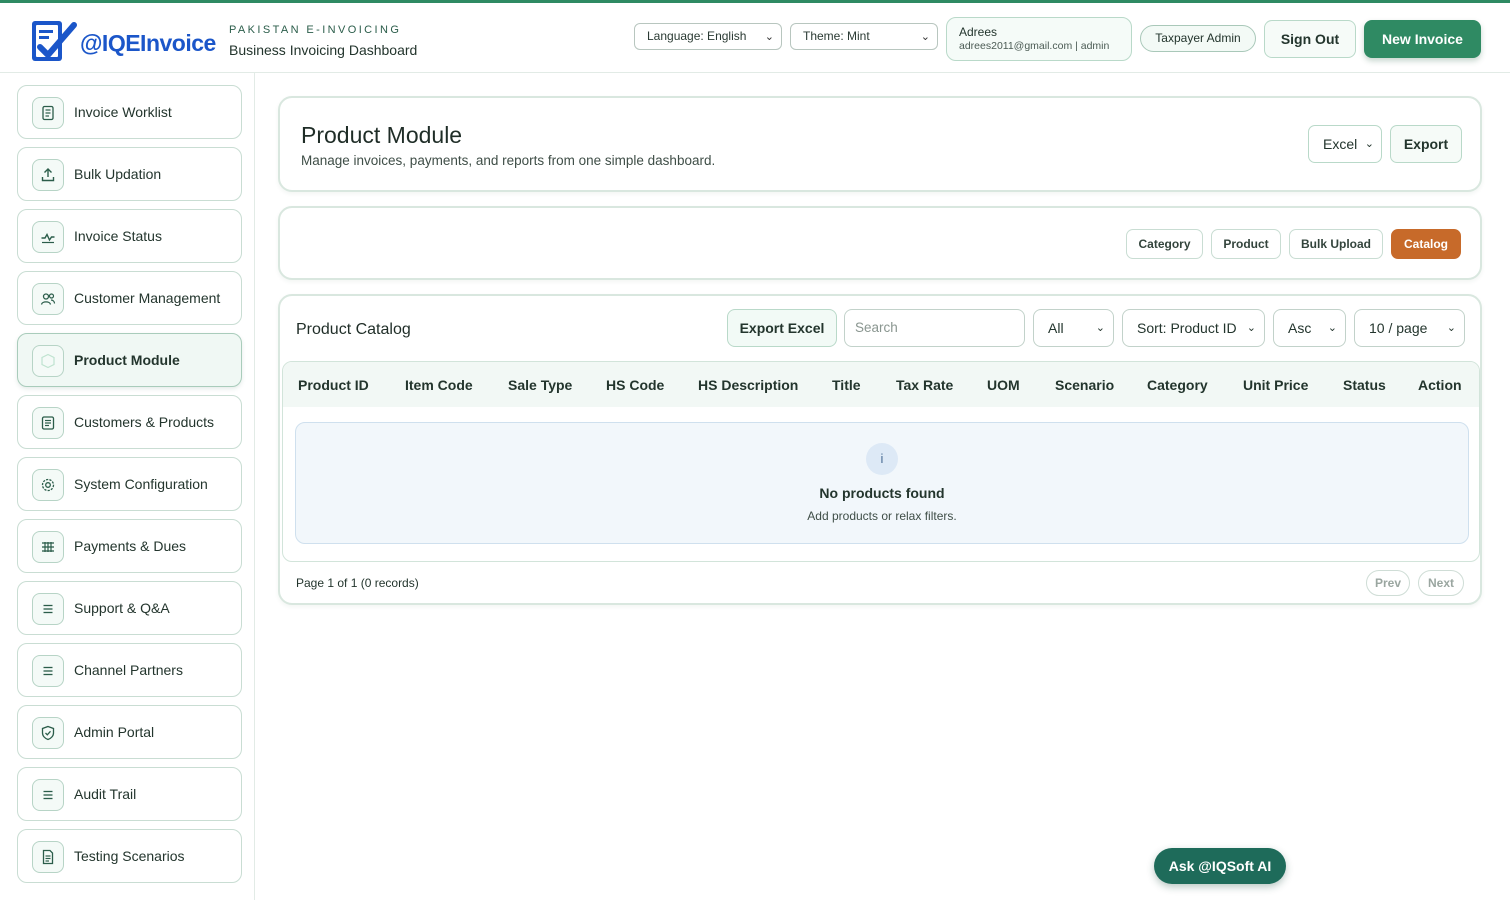 The image size is (1510, 900). Describe the element at coordinates (1198, 38) in the screenshot. I see `role-badge: Taxpayer Admin` at that location.